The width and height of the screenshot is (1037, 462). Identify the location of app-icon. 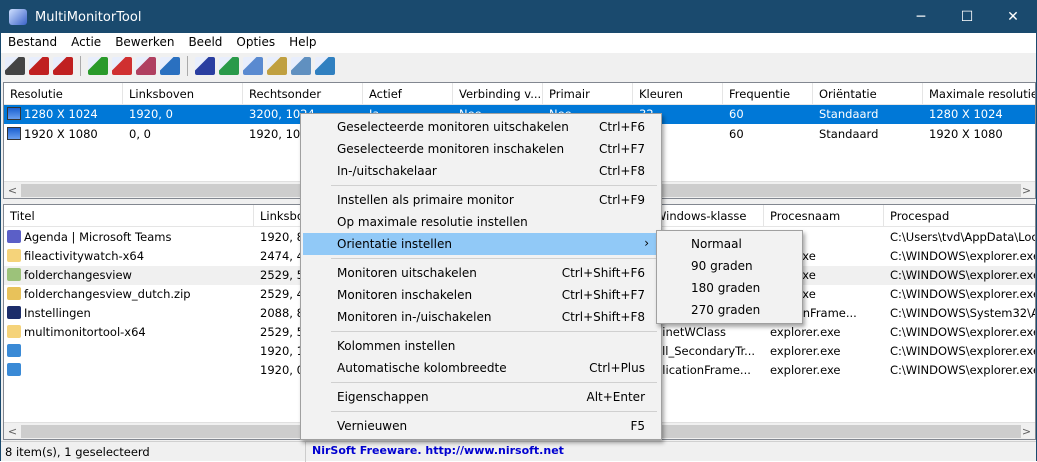
(18, 17).